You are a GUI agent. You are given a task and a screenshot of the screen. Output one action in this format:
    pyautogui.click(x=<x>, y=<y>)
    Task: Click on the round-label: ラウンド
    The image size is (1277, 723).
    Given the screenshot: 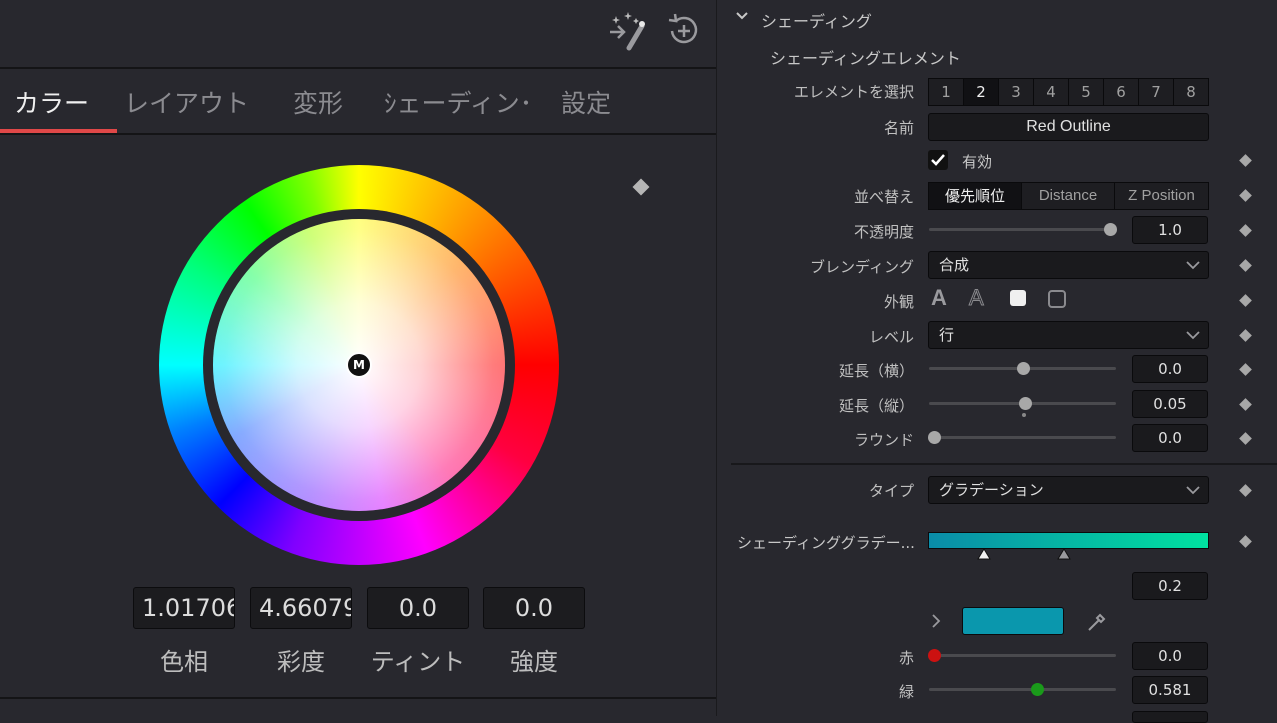 What is the action you would take?
    pyautogui.click(x=883, y=440)
    